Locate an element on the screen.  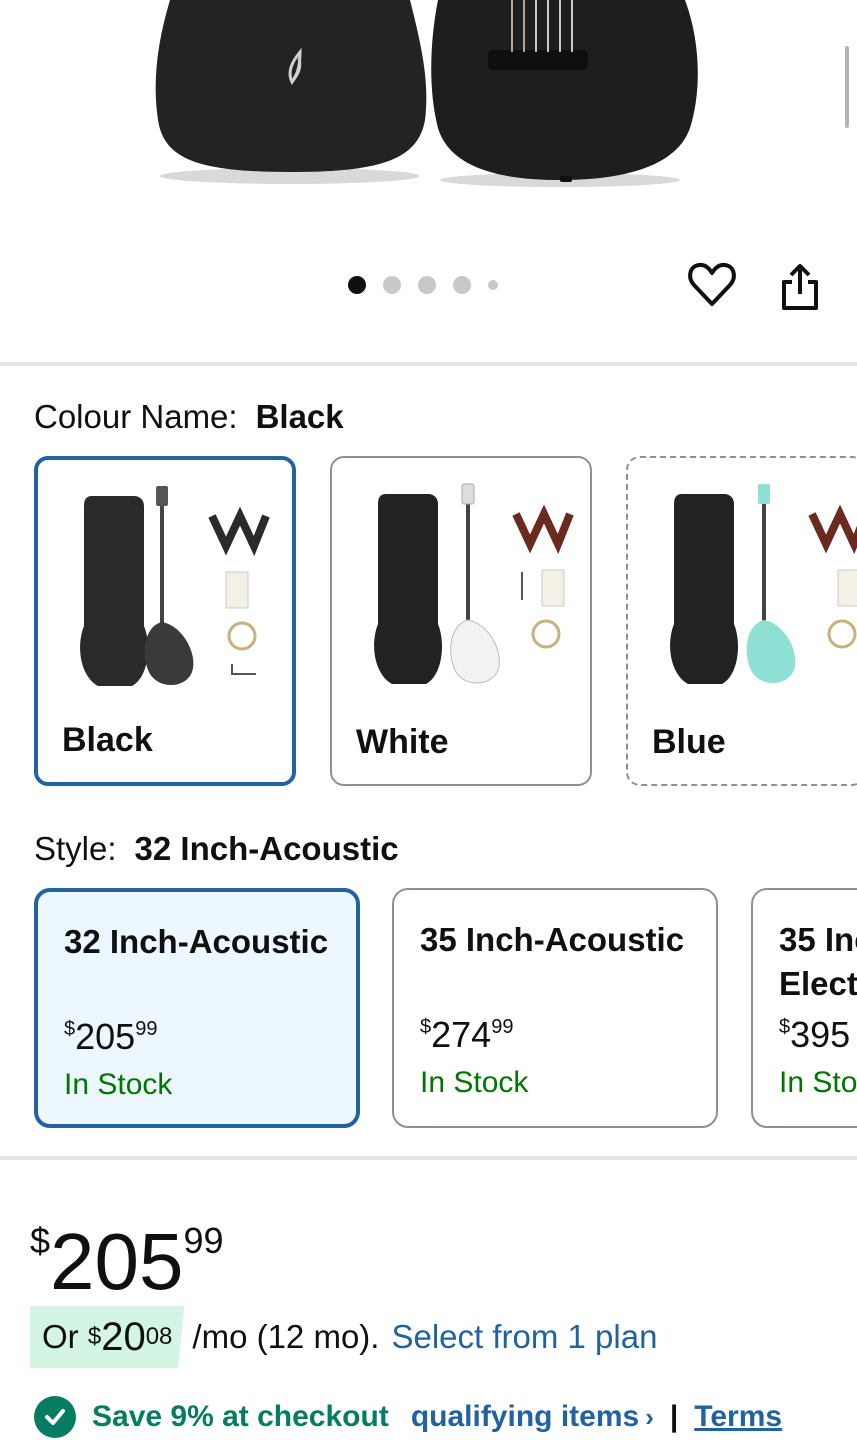
share-button is located at coordinates (800, 287).